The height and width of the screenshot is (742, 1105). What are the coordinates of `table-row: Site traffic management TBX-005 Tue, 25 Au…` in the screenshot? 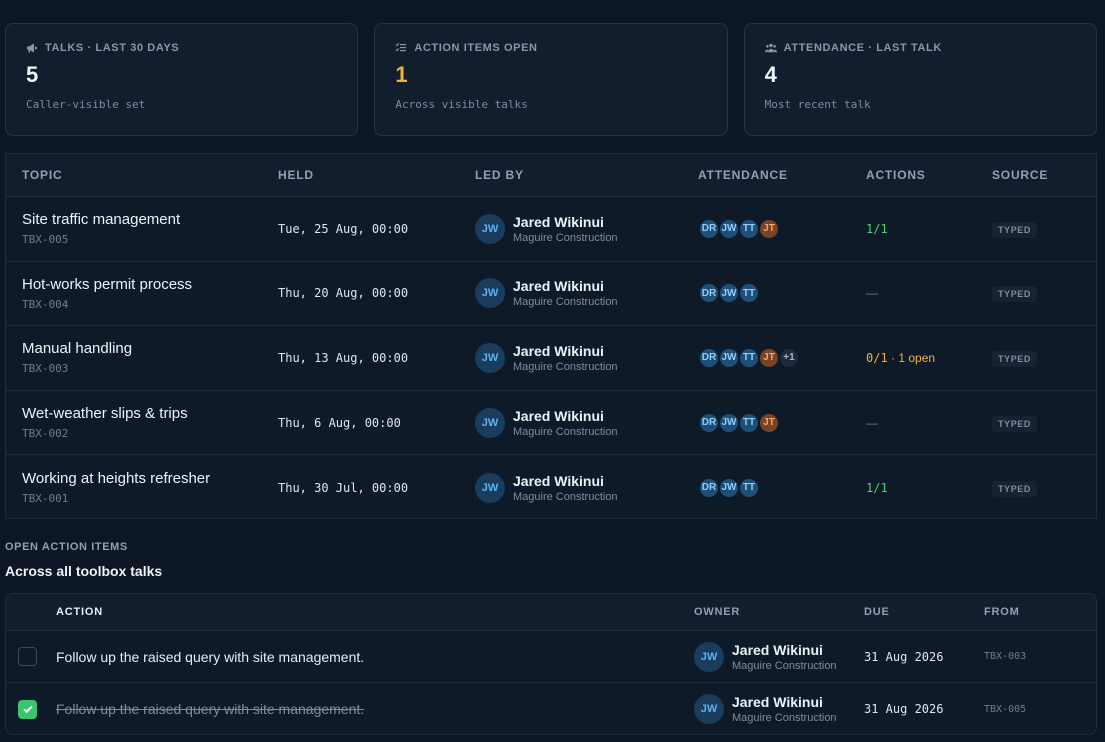 It's located at (551, 229).